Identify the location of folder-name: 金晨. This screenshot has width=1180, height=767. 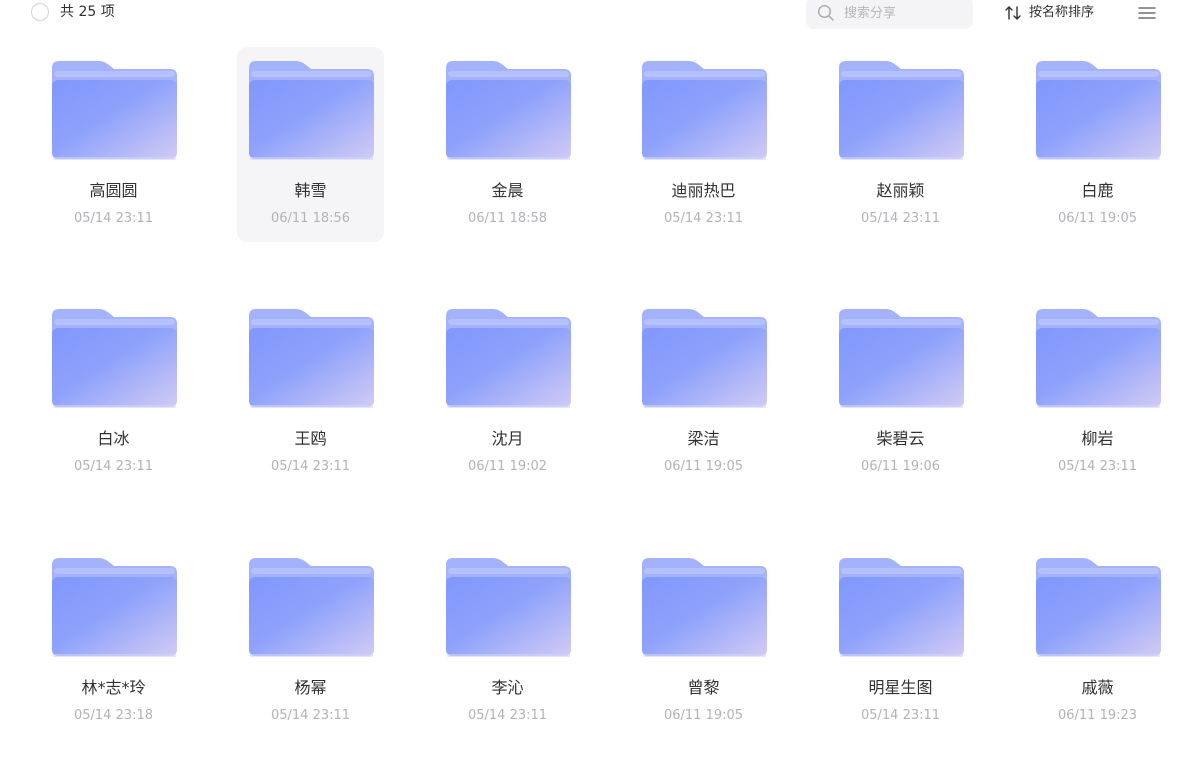
(507, 190).